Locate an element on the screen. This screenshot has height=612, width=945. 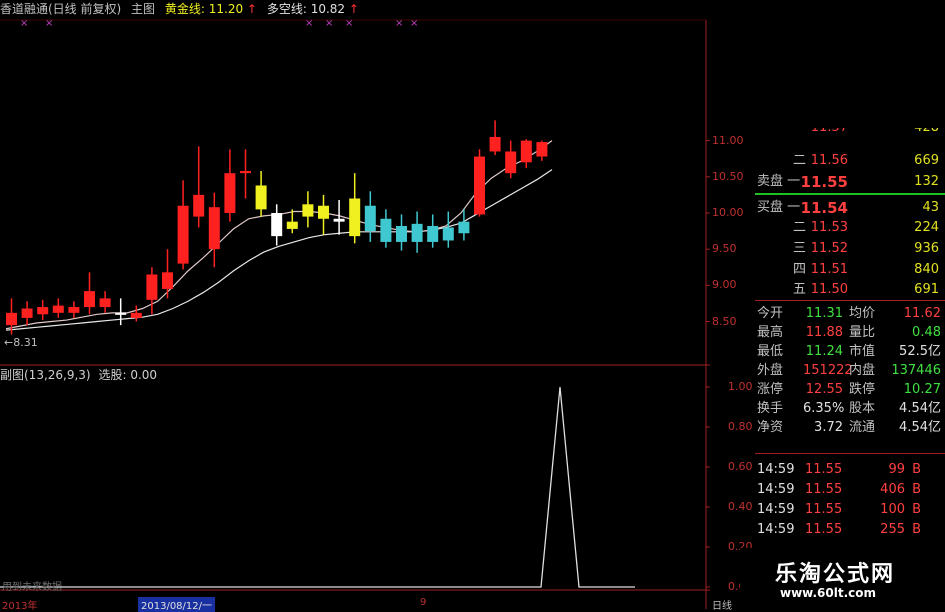
buy-5-vol: 691 is located at coordinates (926, 289).